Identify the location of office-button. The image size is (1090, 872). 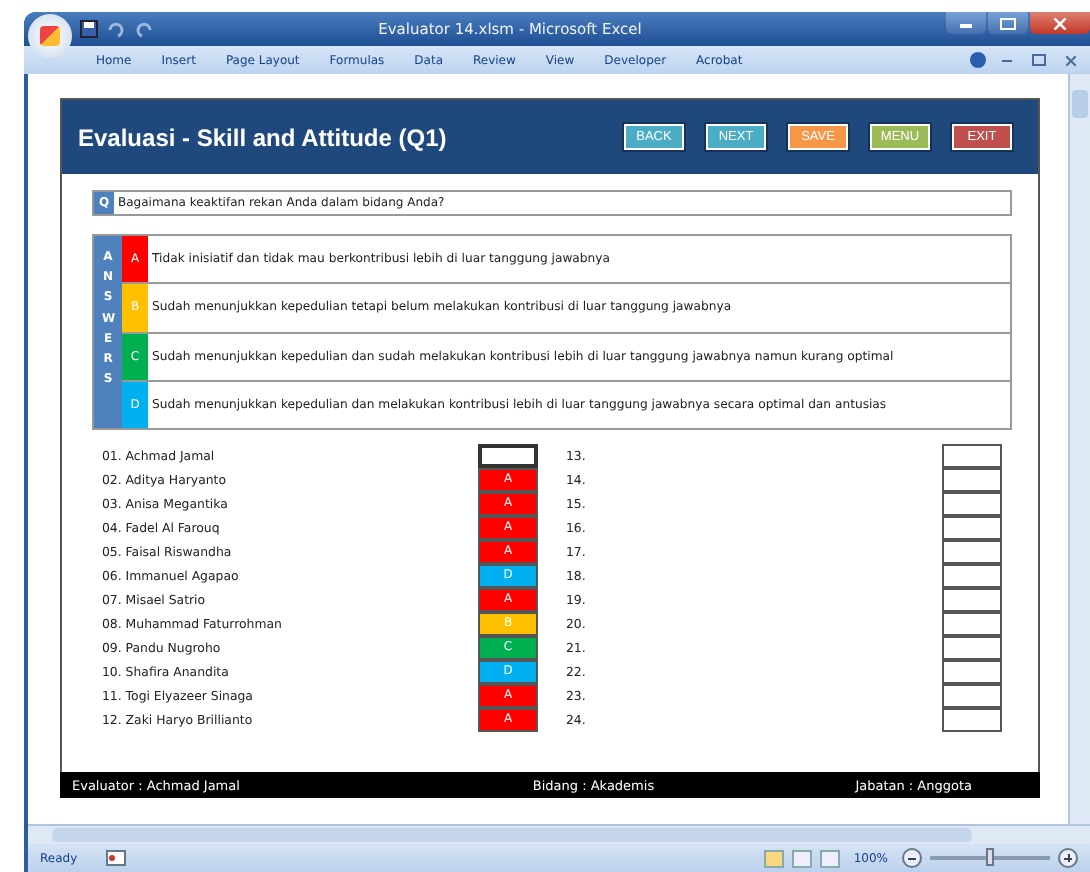
(50, 36).